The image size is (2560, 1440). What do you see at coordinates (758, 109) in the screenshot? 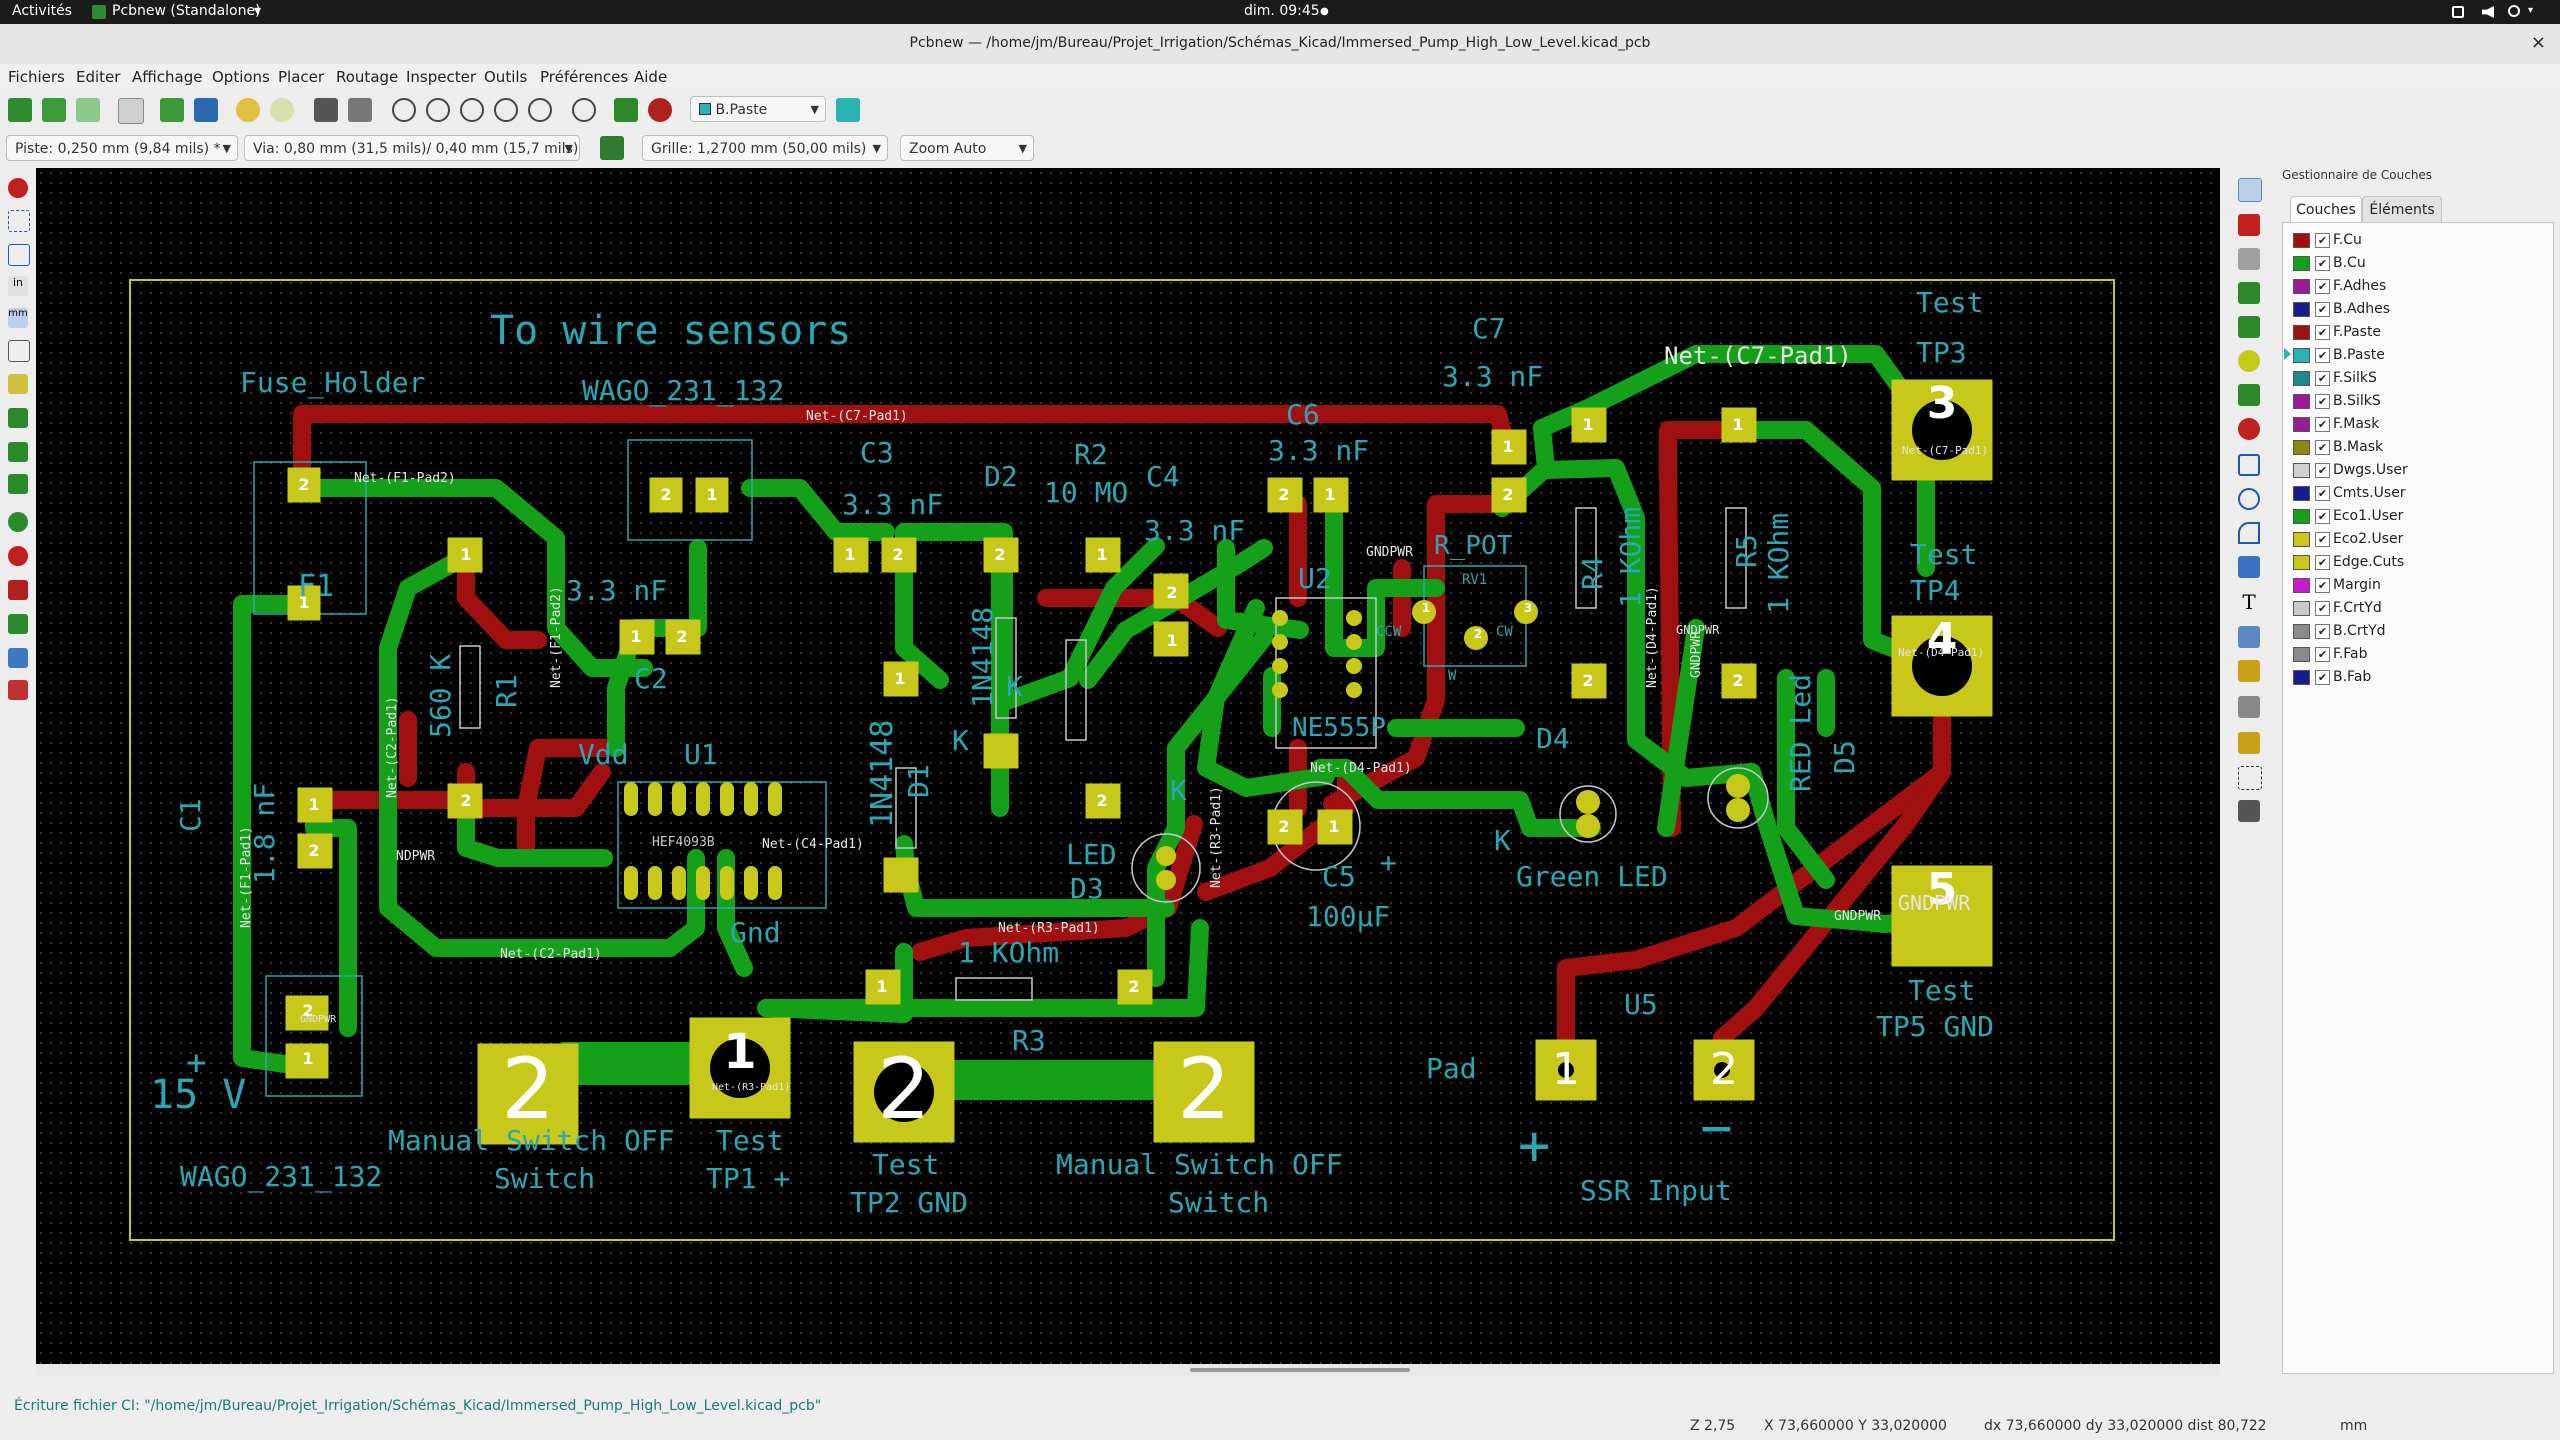
I see `active-layer-select: B.Paste ▼` at bounding box center [758, 109].